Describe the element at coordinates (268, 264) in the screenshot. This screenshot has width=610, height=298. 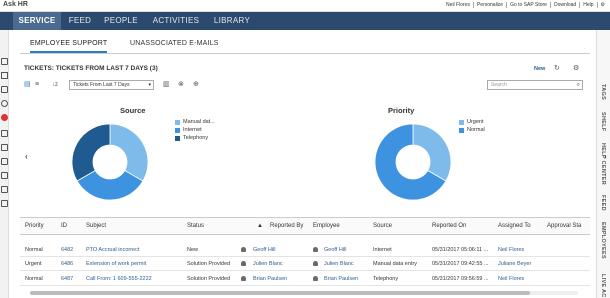
I see `cell-reported-by: Julien Blanc` at that location.